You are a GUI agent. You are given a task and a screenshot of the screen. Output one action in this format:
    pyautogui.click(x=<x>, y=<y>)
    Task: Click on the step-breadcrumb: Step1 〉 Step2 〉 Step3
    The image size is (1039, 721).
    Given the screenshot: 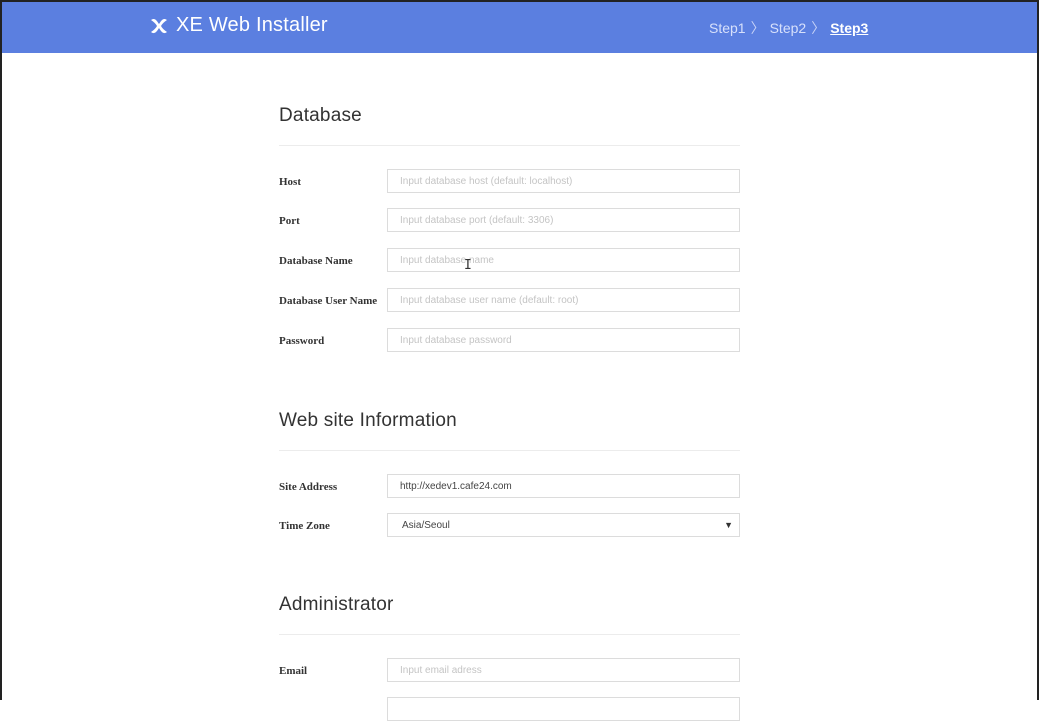 What is the action you would take?
    pyautogui.click(x=788, y=28)
    